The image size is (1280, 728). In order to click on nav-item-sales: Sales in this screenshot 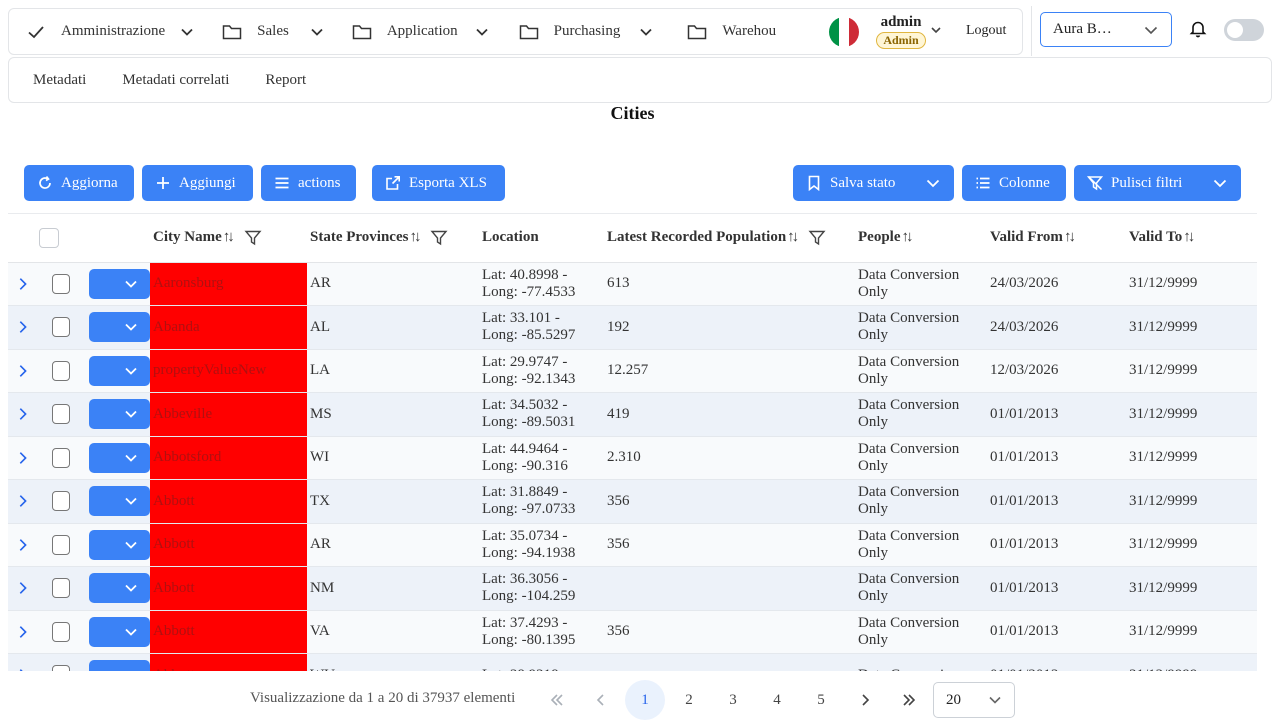, I will do `click(262, 31)`.